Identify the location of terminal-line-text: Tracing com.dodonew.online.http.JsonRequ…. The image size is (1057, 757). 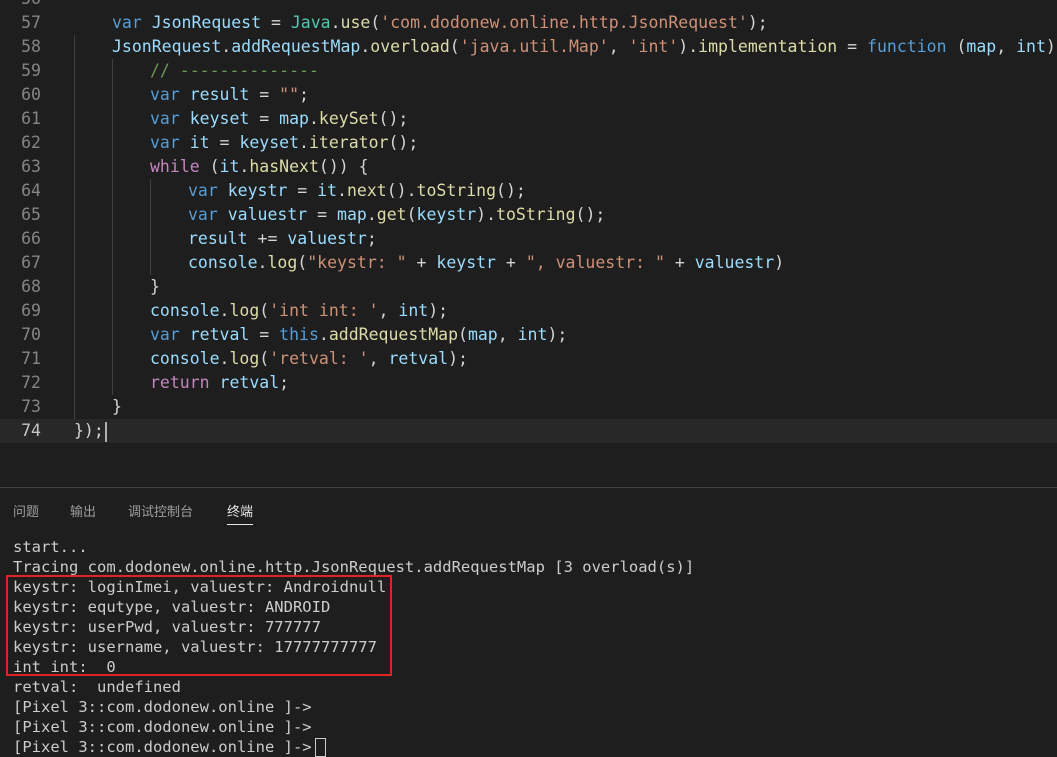
(354, 567).